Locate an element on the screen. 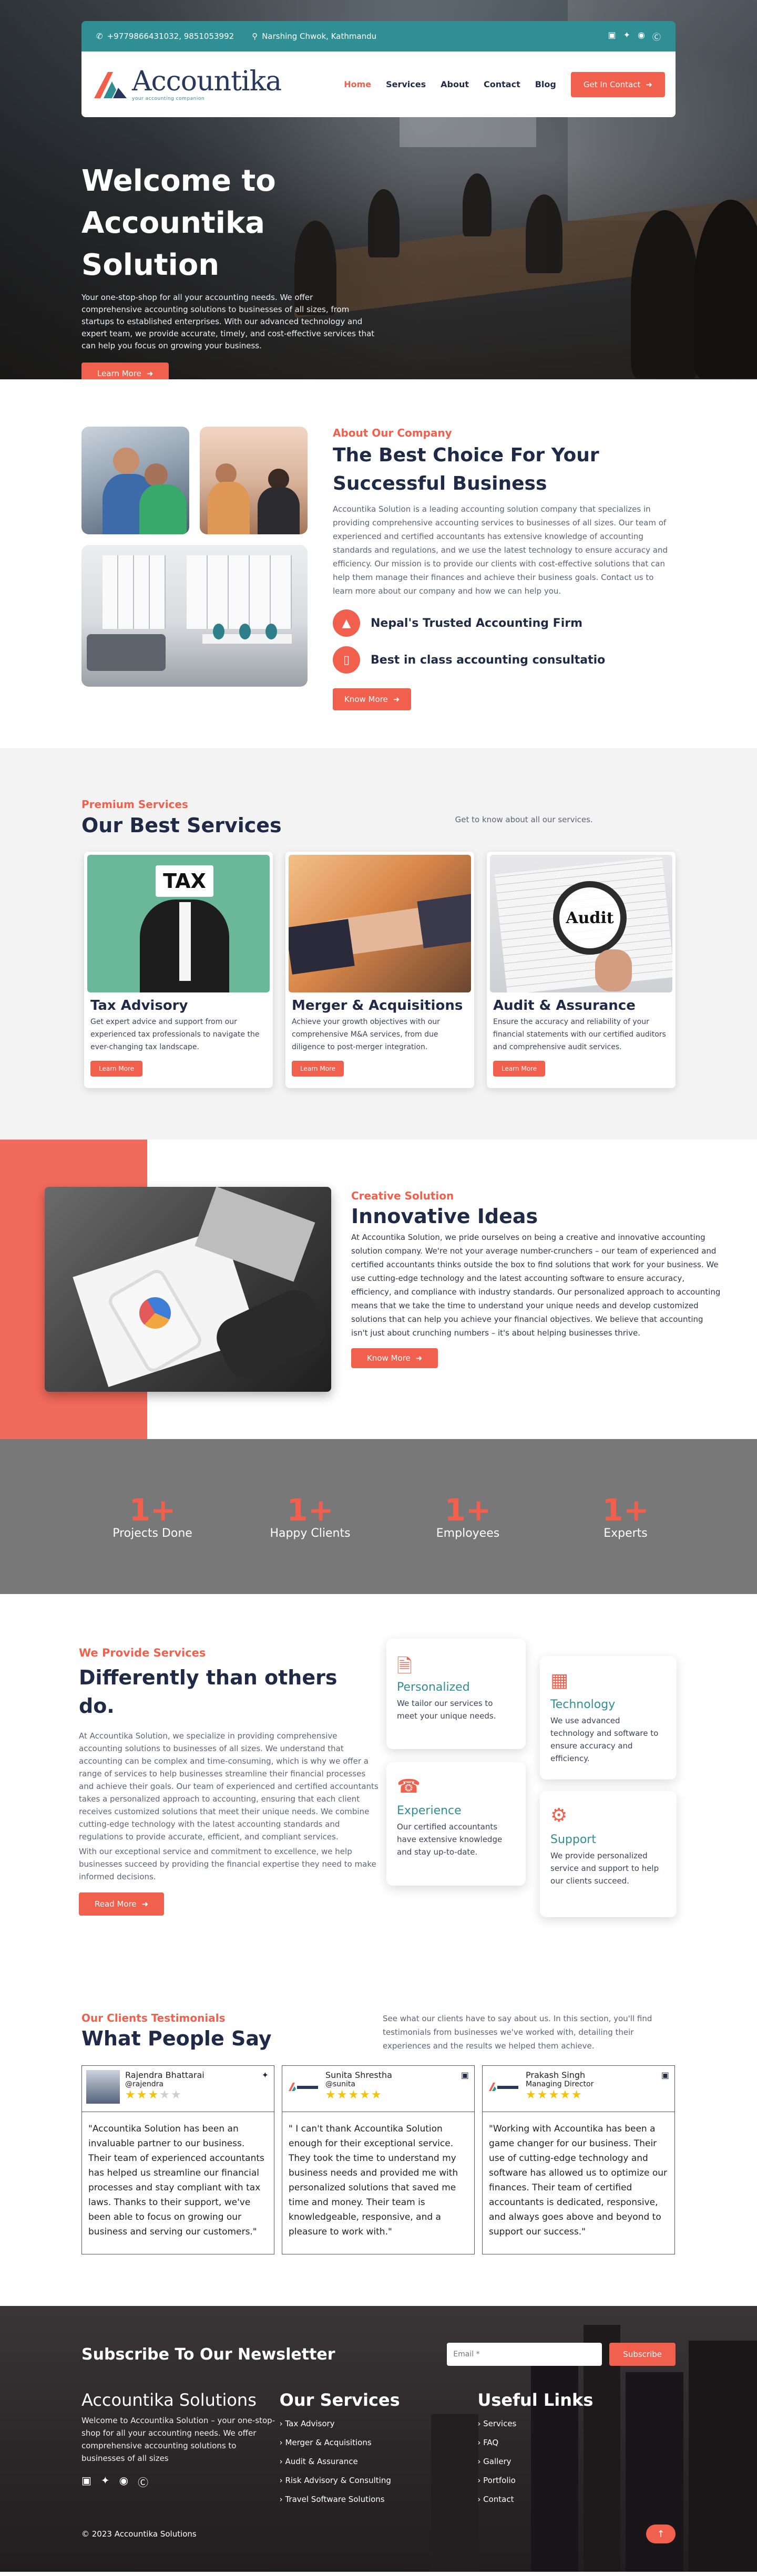 The width and height of the screenshot is (757, 2576). stat-item: 1+ Experts is located at coordinates (625, 1516).